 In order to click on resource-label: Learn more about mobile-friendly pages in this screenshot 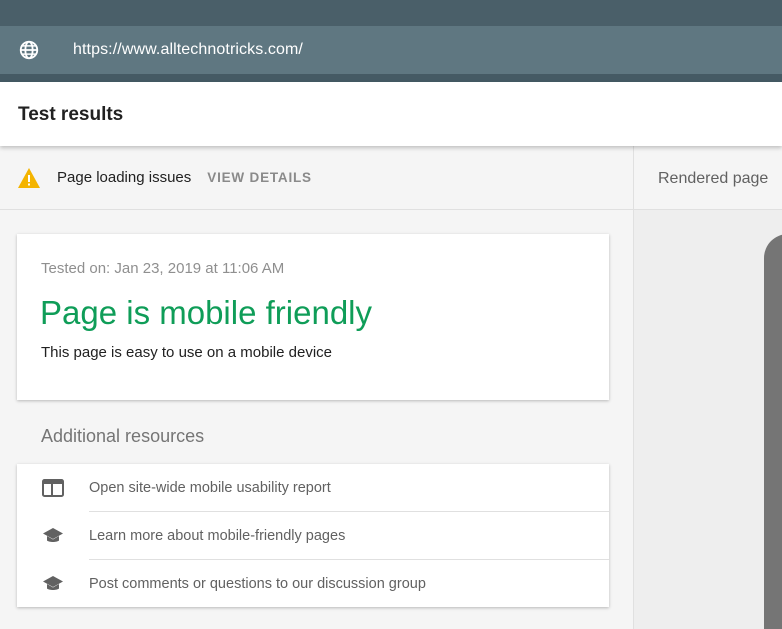, I will do `click(217, 536)`.